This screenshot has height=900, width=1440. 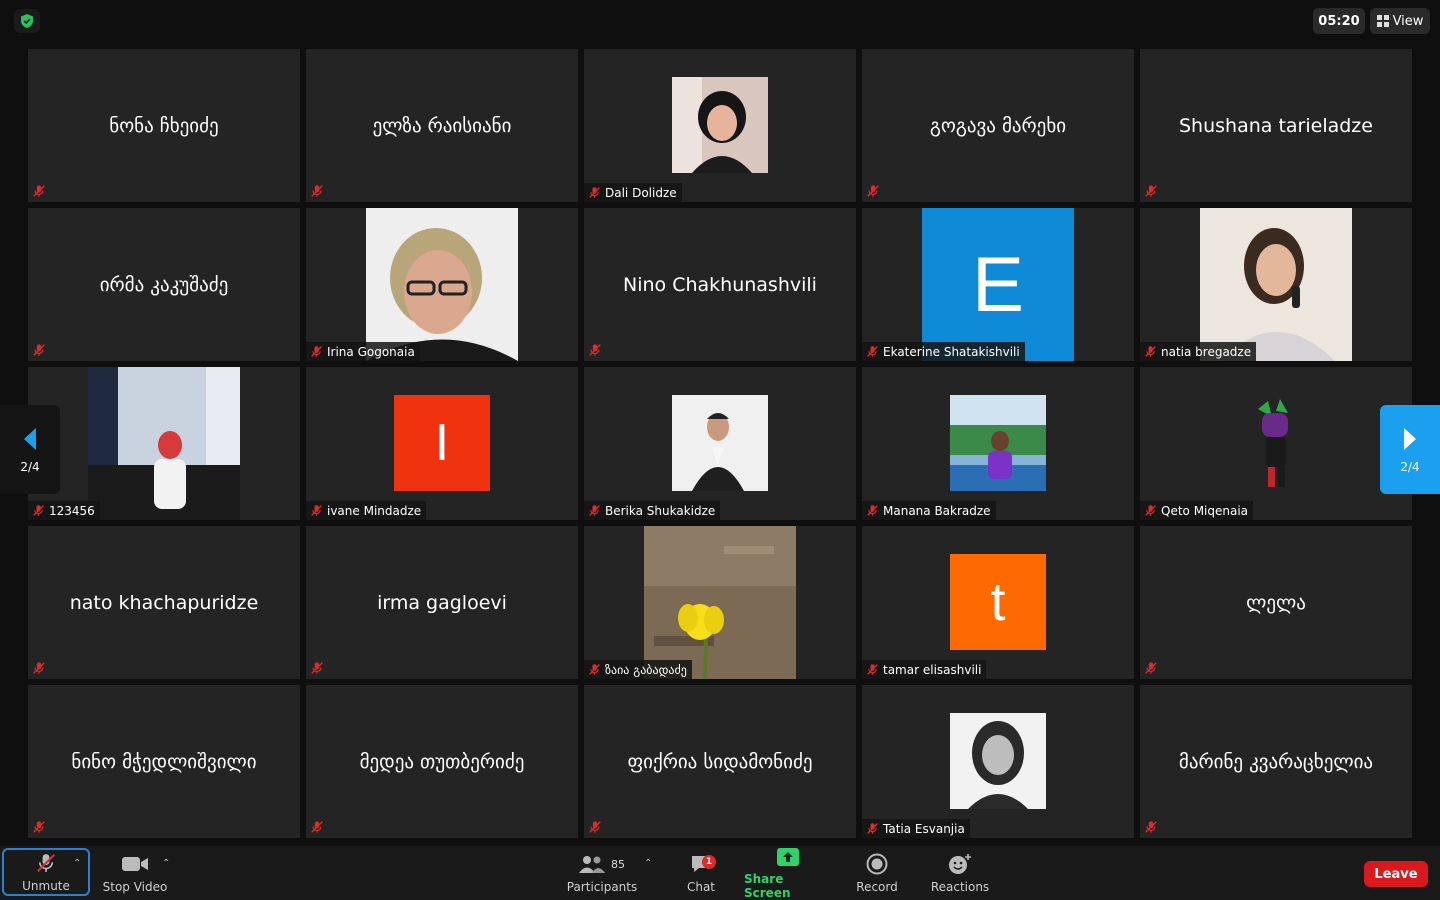 What do you see at coordinates (442, 761) in the screenshot?
I see `participant-tile: მედეა თუთბერიძე` at bounding box center [442, 761].